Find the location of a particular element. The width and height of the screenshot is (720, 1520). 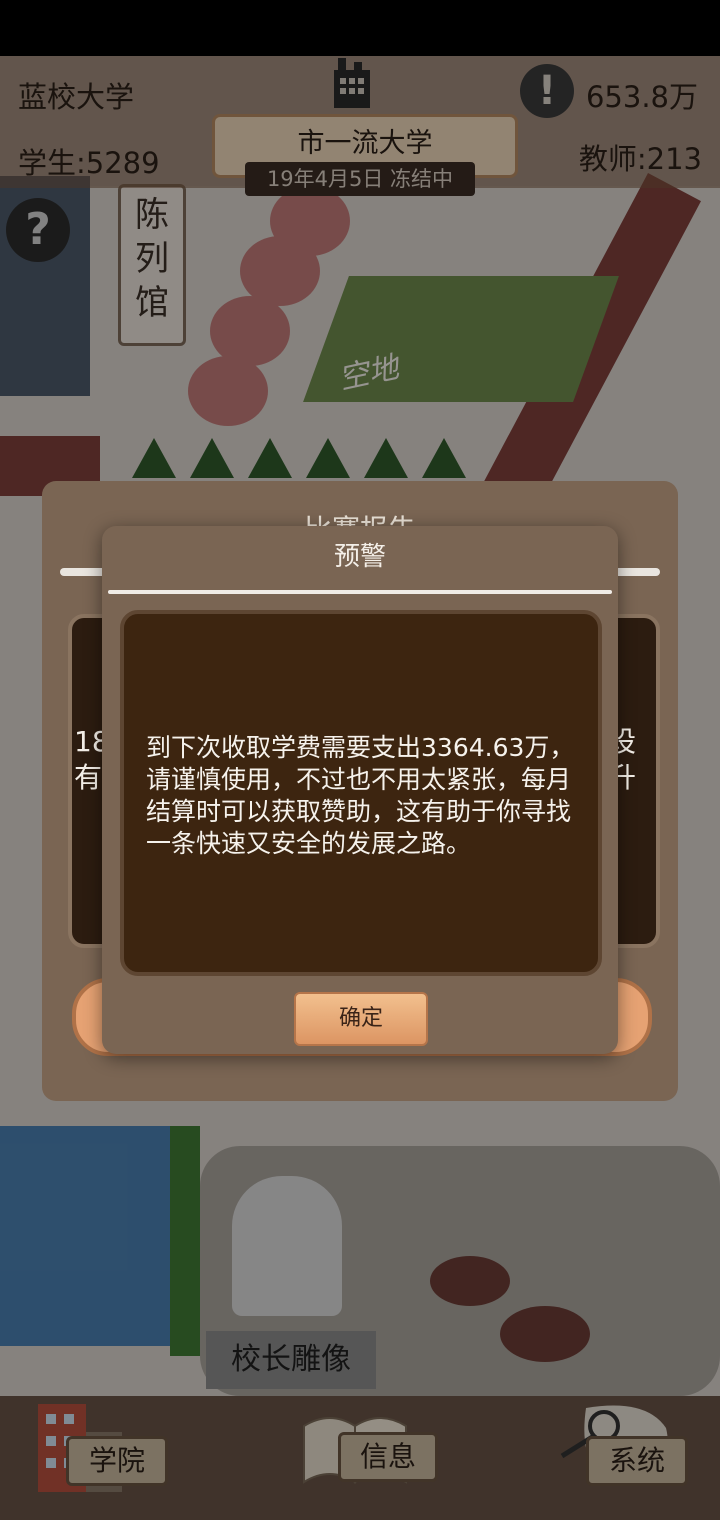

warning-divider is located at coordinates (360, 592).